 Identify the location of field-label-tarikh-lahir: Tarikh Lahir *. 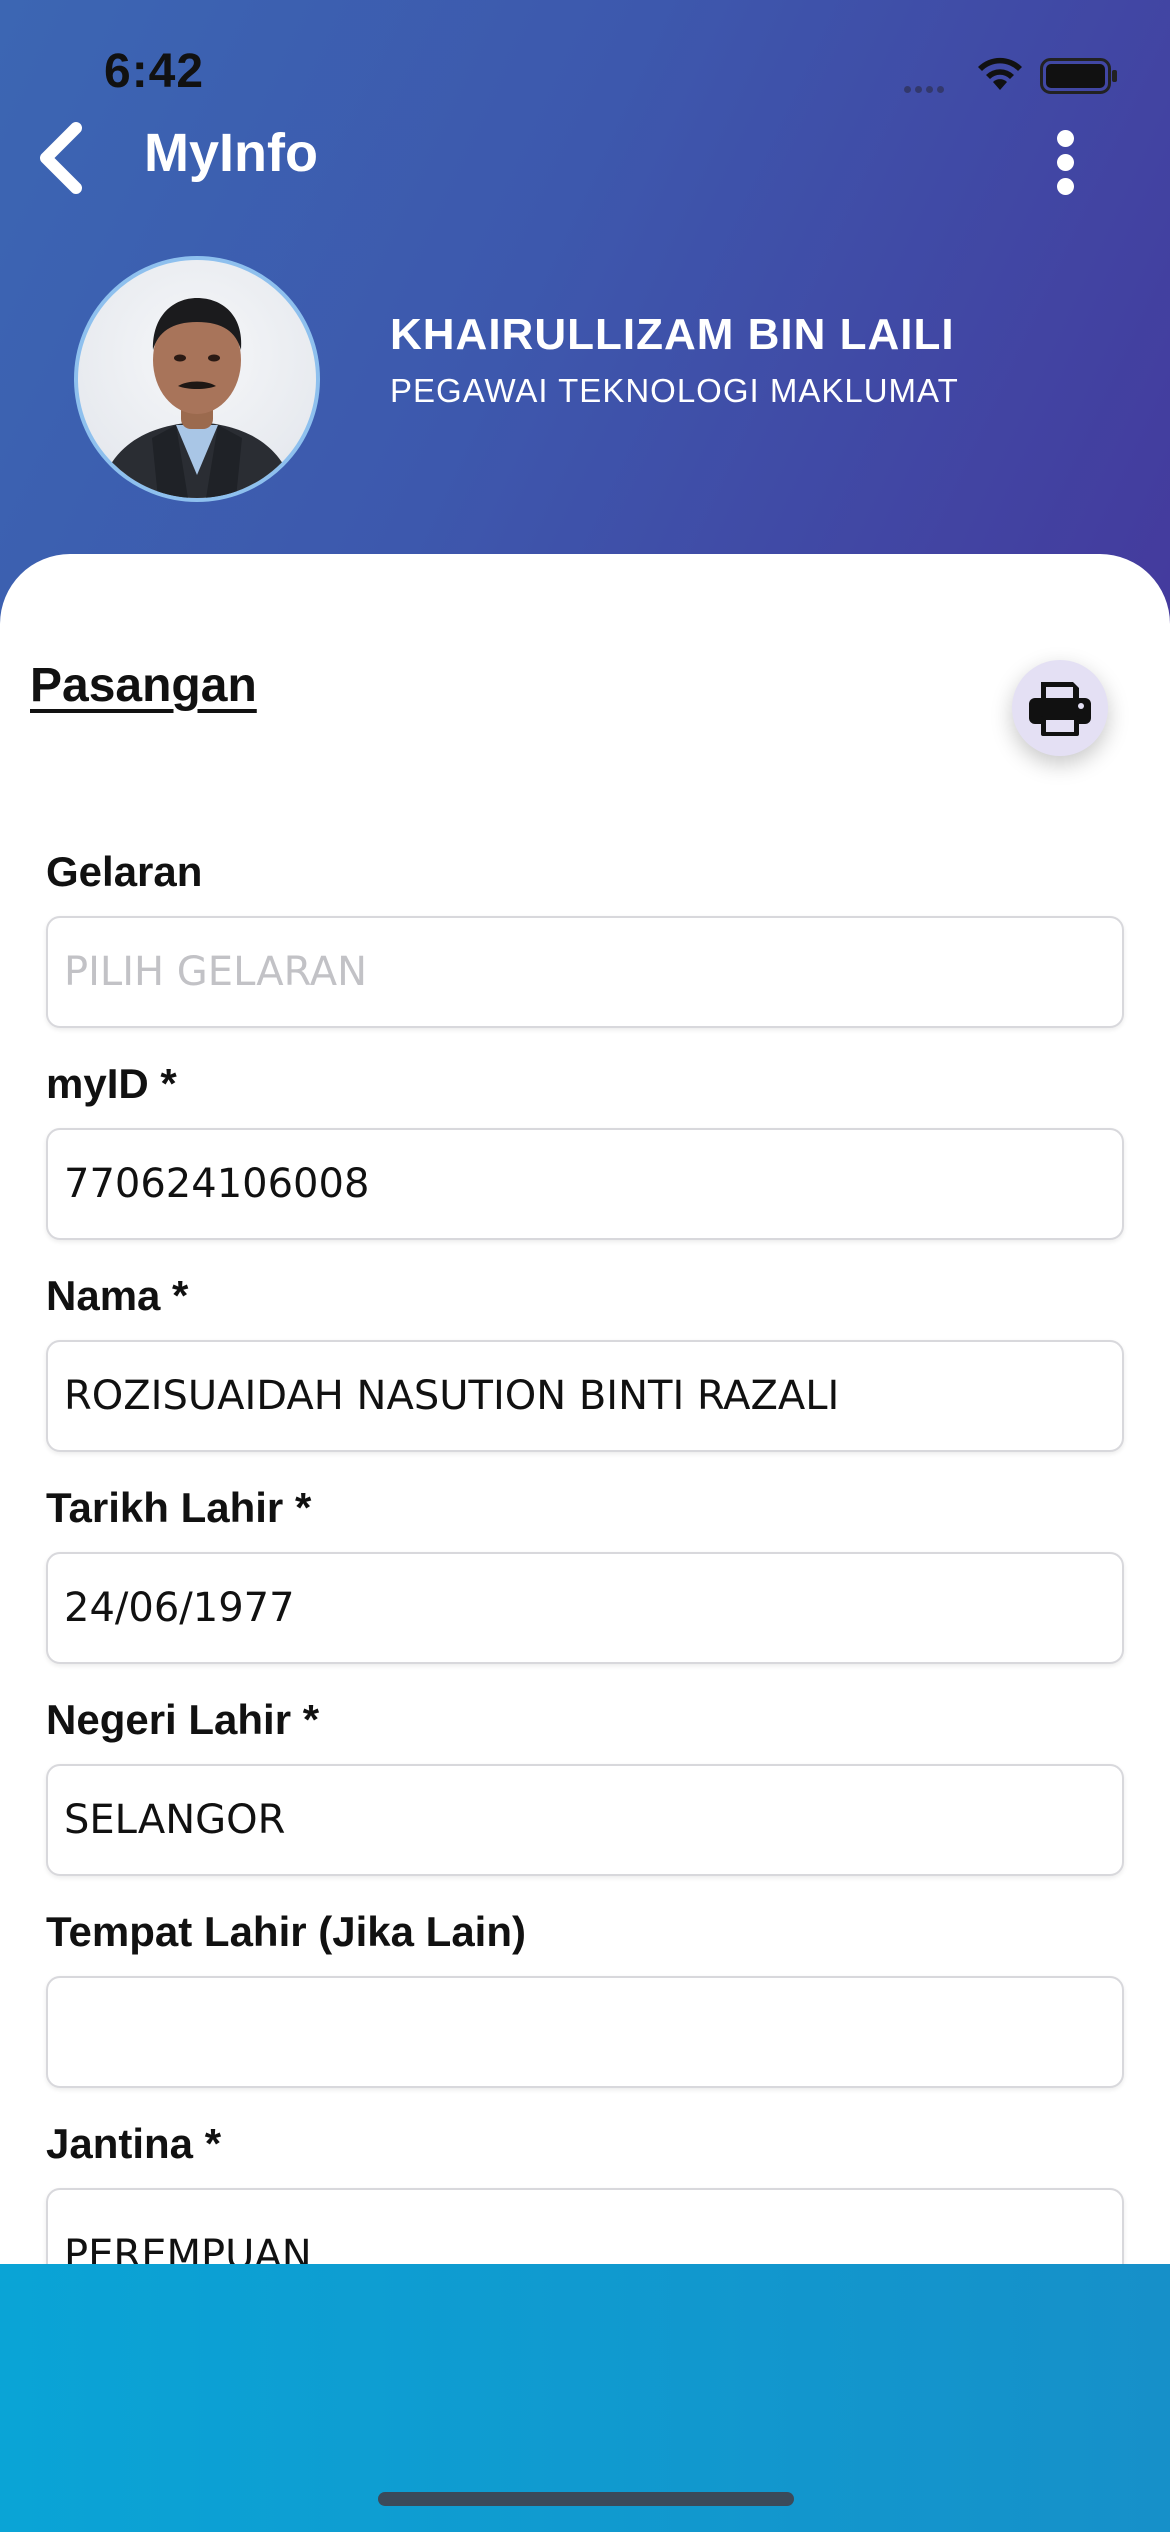
(179, 1507).